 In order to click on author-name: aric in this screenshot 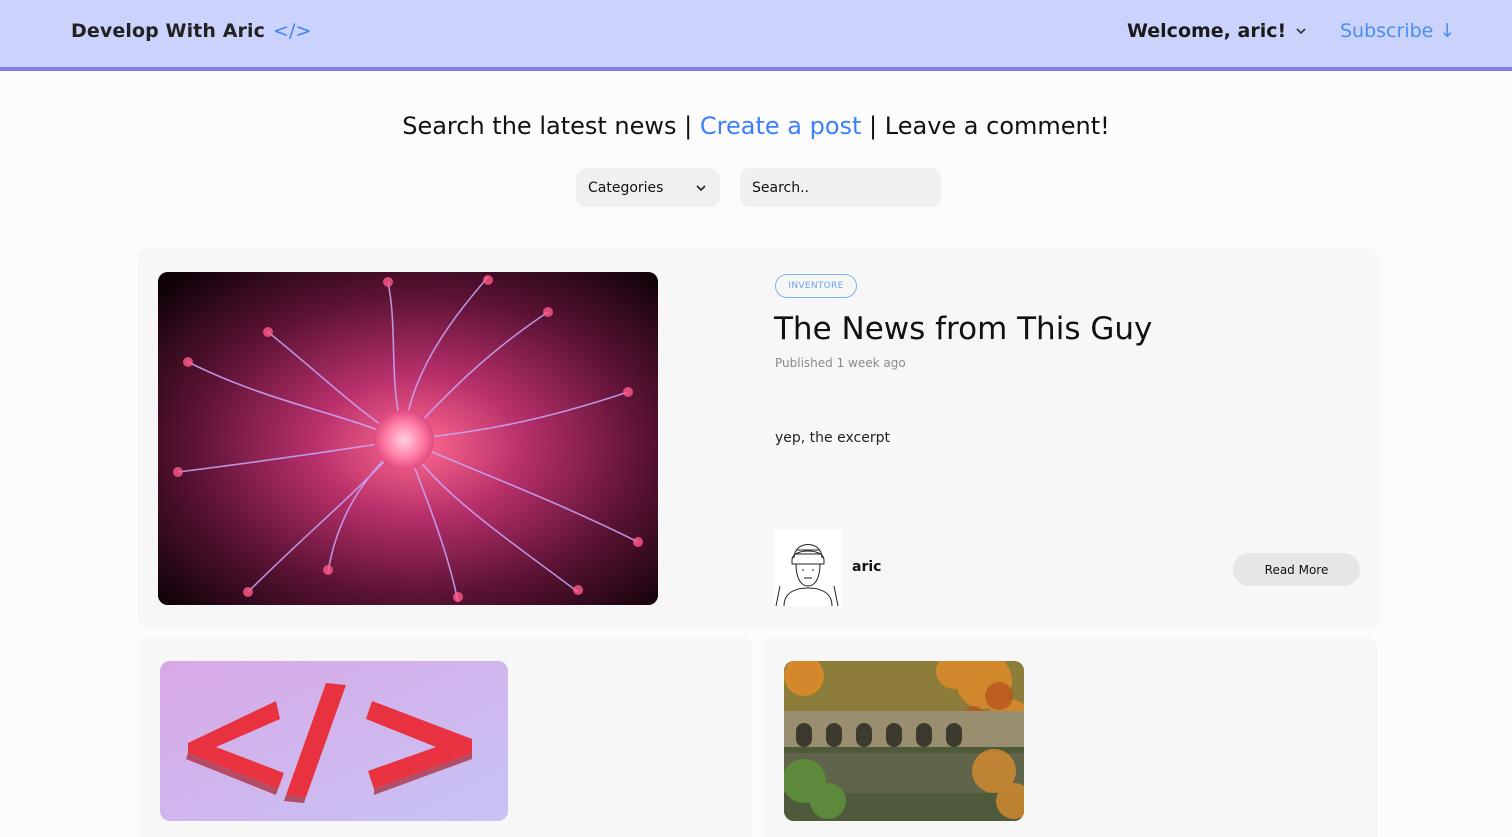, I will do `click(866, 567)`.